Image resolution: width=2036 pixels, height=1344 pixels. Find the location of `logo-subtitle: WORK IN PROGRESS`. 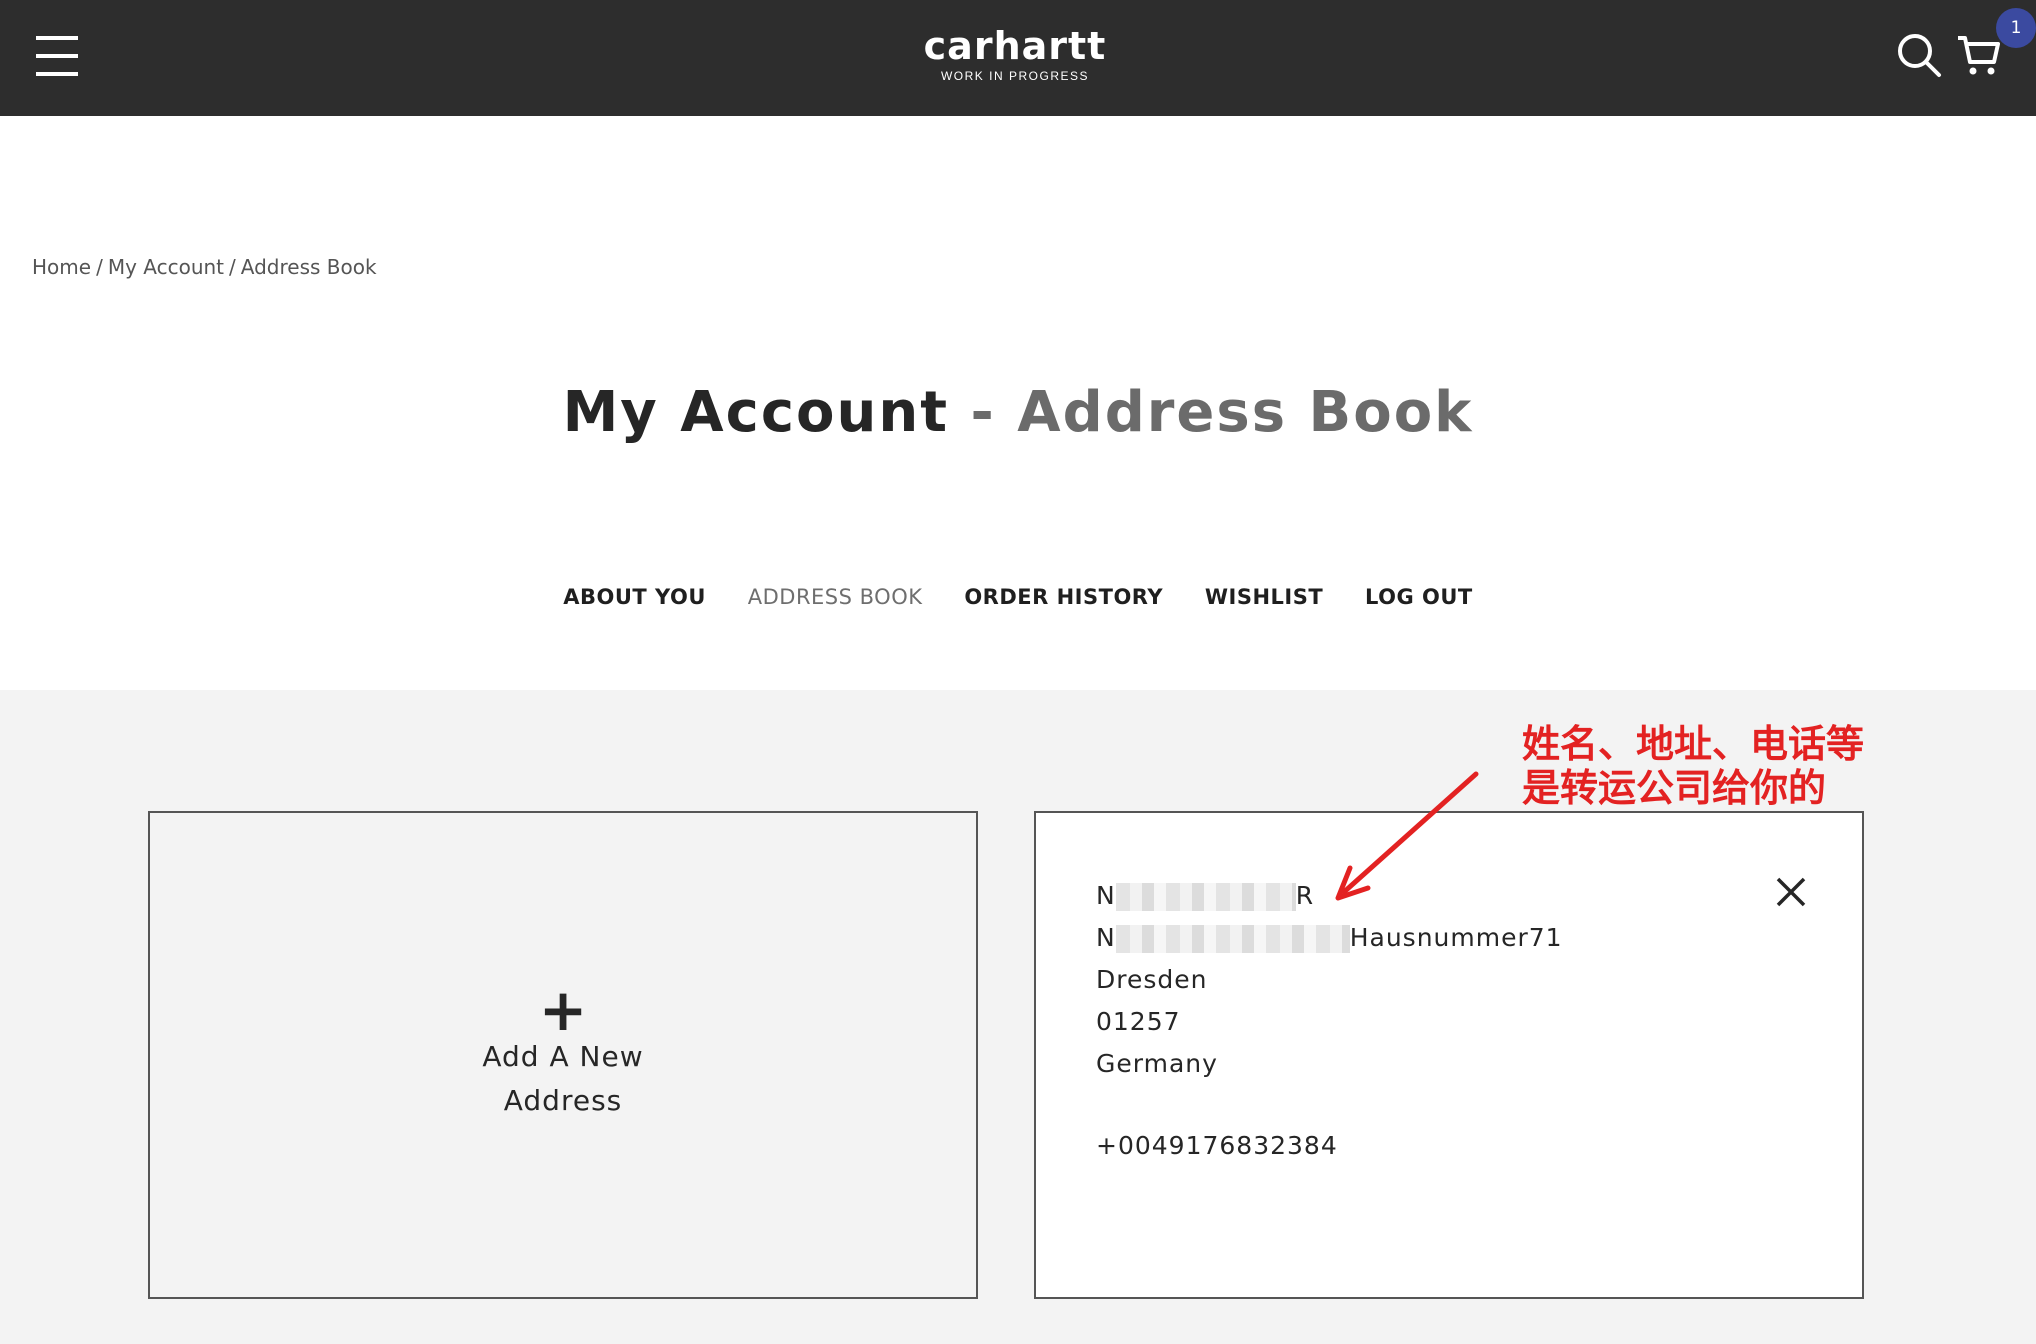

logo-subtitle: WORK IN PROGRESS is located at coordinates (1014, 76).